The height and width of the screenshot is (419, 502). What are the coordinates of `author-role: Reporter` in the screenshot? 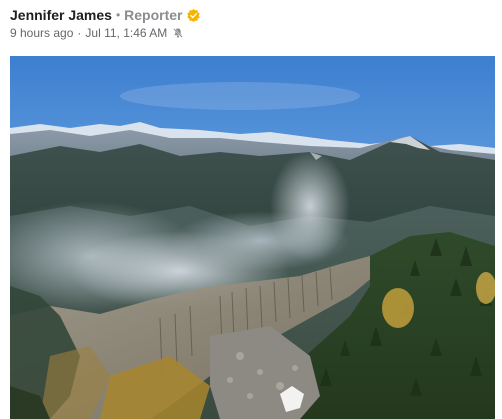 It's located at (153, 15).